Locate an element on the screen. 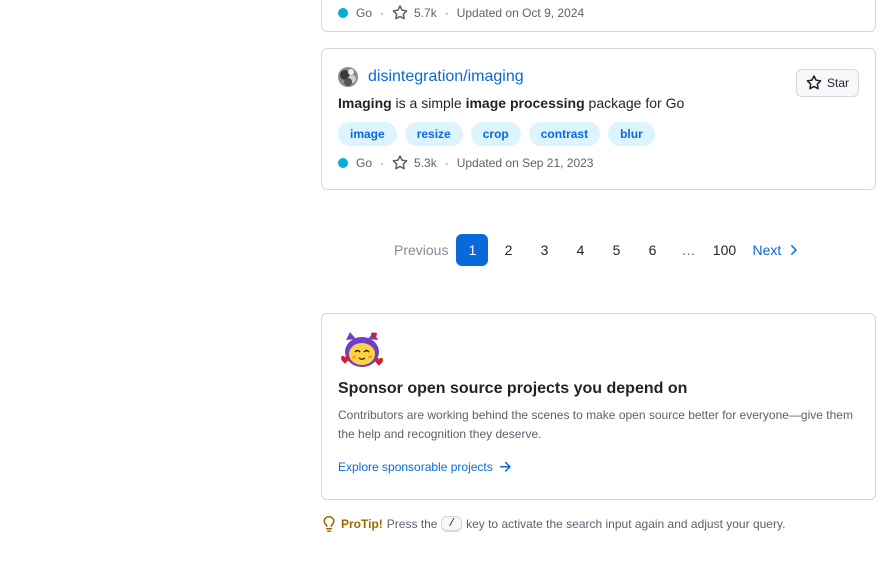 This screenshot has height=582, width=883. pagination: Previous 1 2 3 4 5 6 … 100 Next is located at coordinates (599, 250).